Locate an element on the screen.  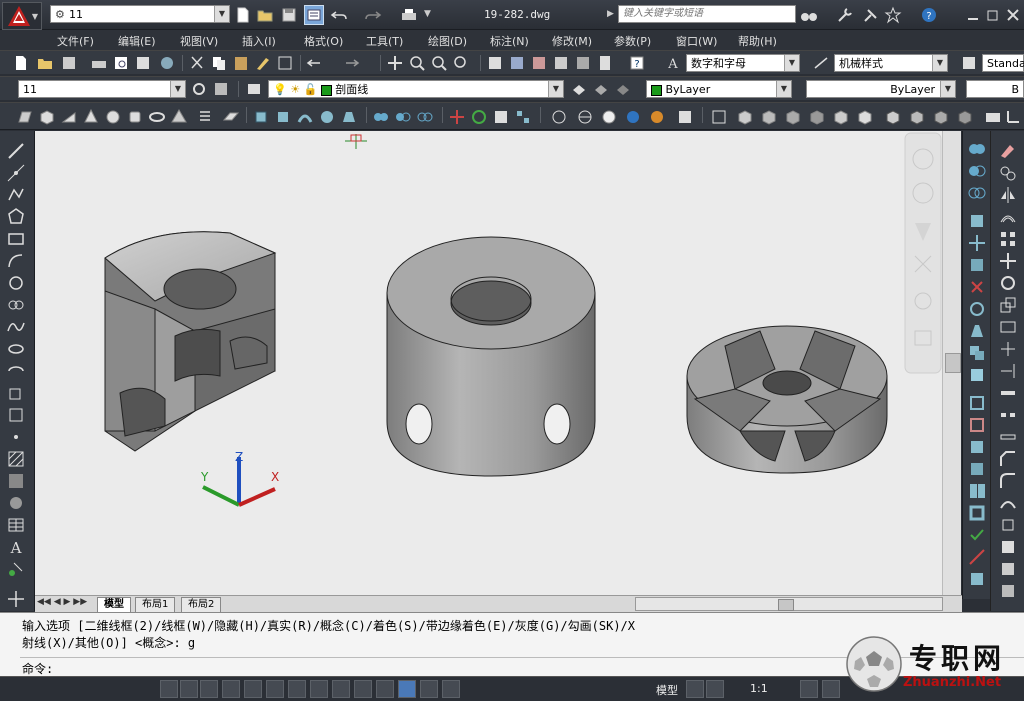
menu-window: 窗口(W) is located at coordinates (696, 41).